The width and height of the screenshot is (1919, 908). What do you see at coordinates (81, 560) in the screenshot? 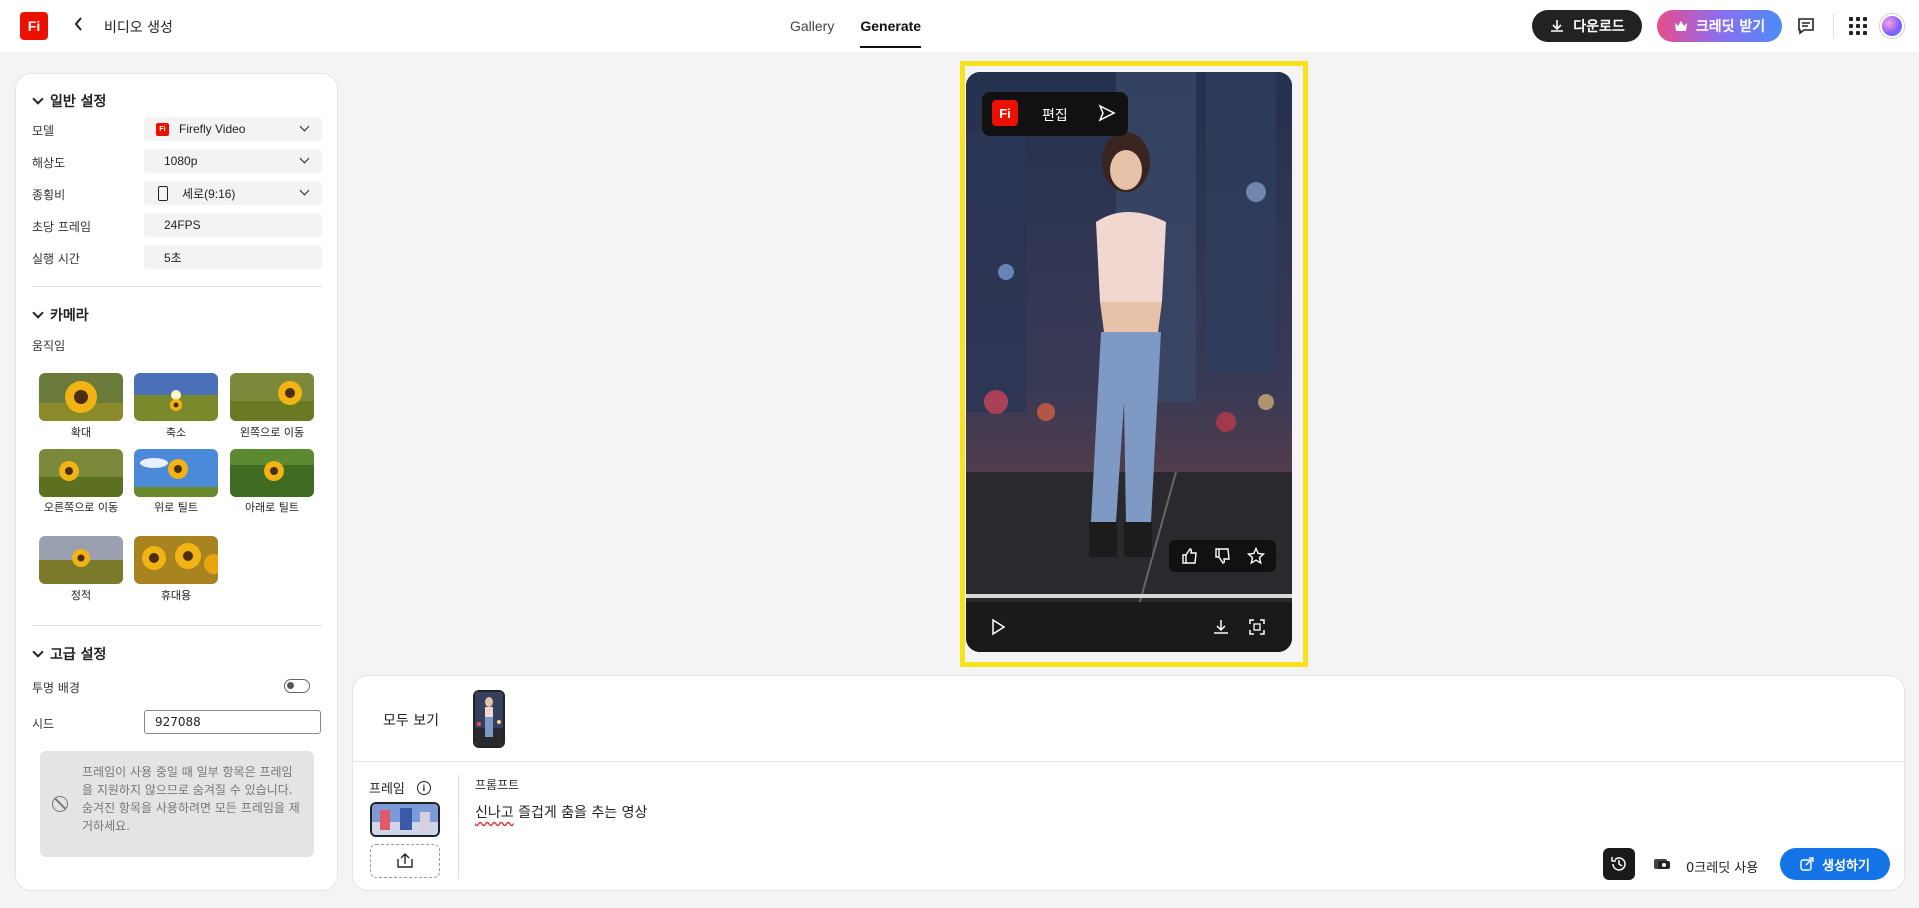
I see `motion-static-thumb` at bounding box center [81, 560].